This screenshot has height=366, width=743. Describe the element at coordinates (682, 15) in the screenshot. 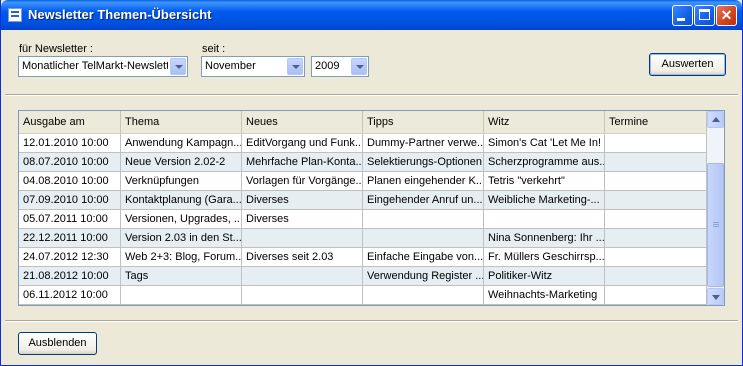

I see `minimize-button` at that location.